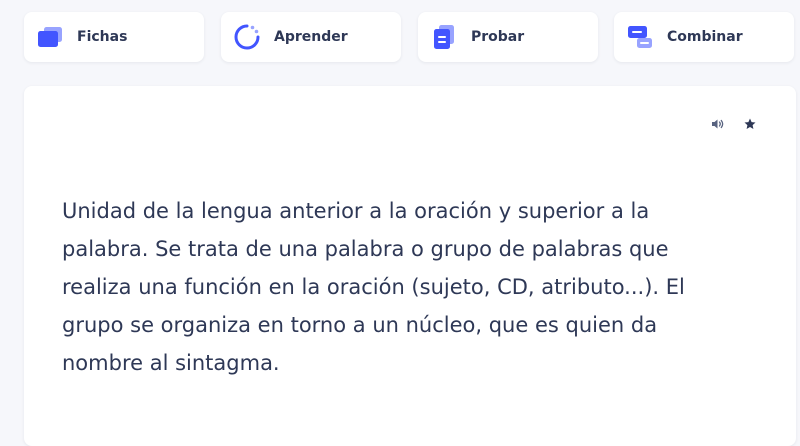  What do you see at coordinates (247, 37) in the screenshot?
I see `learn-icon` at bounding box center [247, 37].